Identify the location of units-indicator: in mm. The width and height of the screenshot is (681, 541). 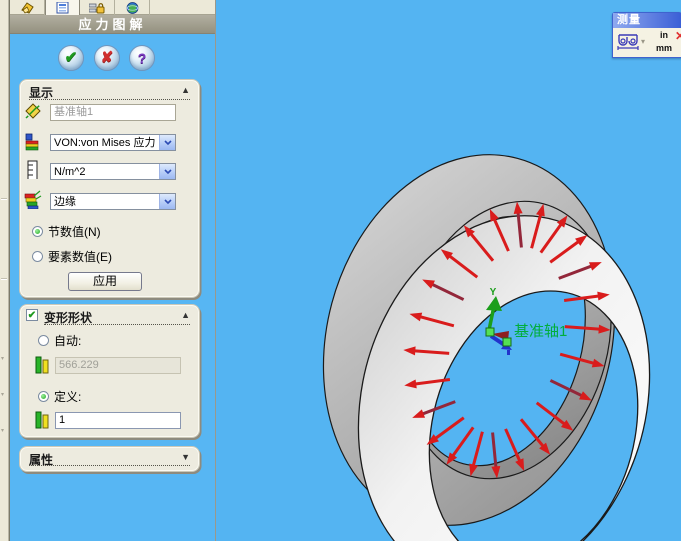
(664, 42).